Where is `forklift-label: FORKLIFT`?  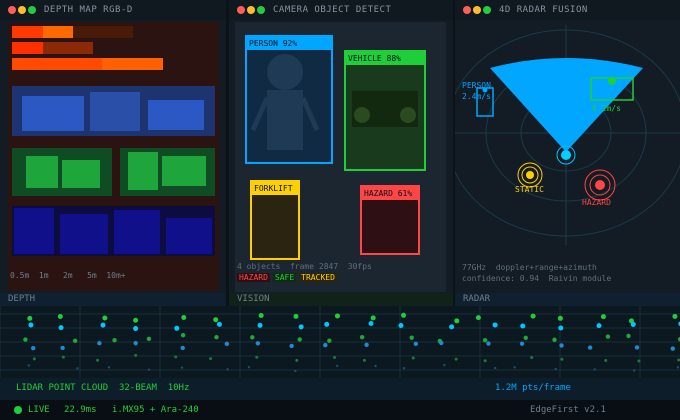 forklift-label: FORKLIFT is located at coordinates (275, 188).